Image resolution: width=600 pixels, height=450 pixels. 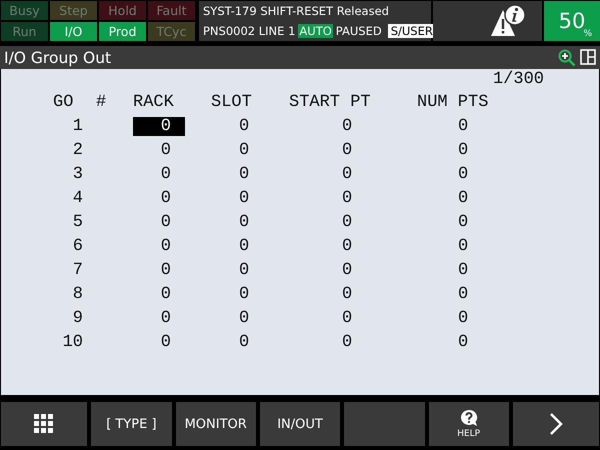 What do you see at coordinates (330, 102) in the screenshot?
I see `column-header: START PT` at bounding box center [330, 102].